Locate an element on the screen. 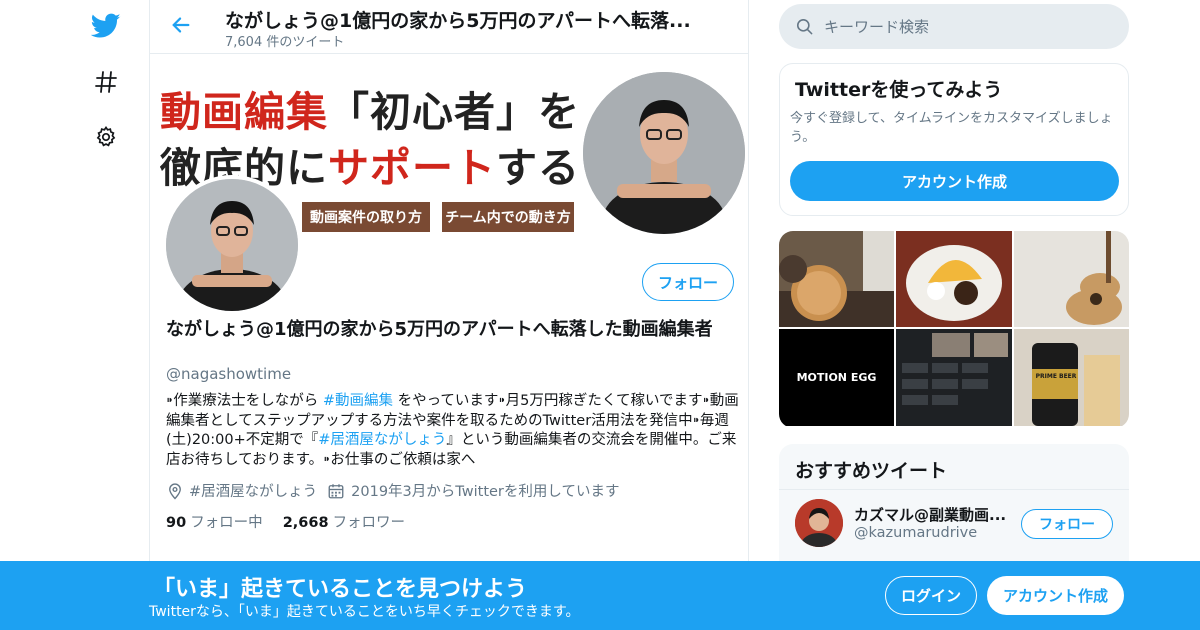  followers-stat: 2,668 フォロワー is located at coordinates (344, 521).